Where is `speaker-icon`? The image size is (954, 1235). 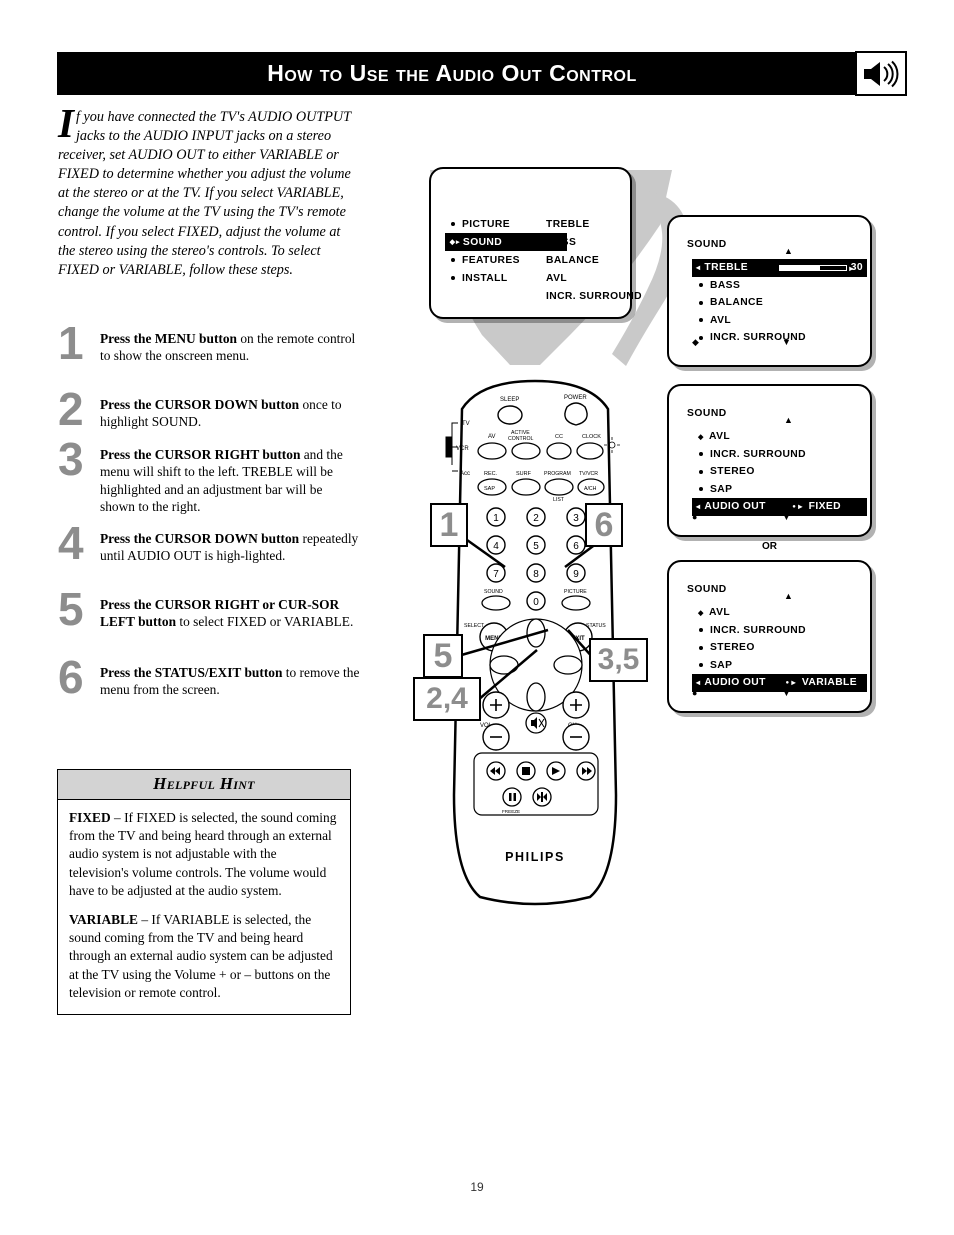 speaker-icon is located at coordinates (881, 73).